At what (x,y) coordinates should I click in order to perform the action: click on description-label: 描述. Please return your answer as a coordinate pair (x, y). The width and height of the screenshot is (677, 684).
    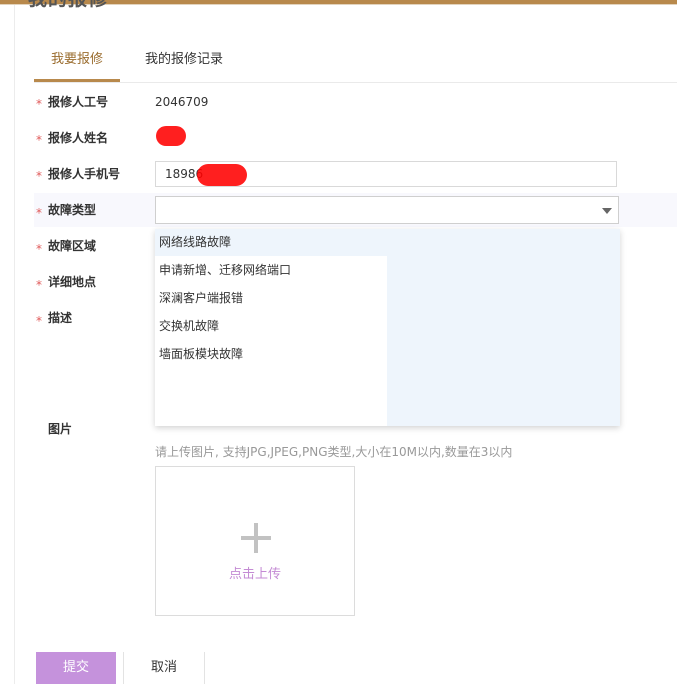
    Looking at the image, I should click on (60, 318).